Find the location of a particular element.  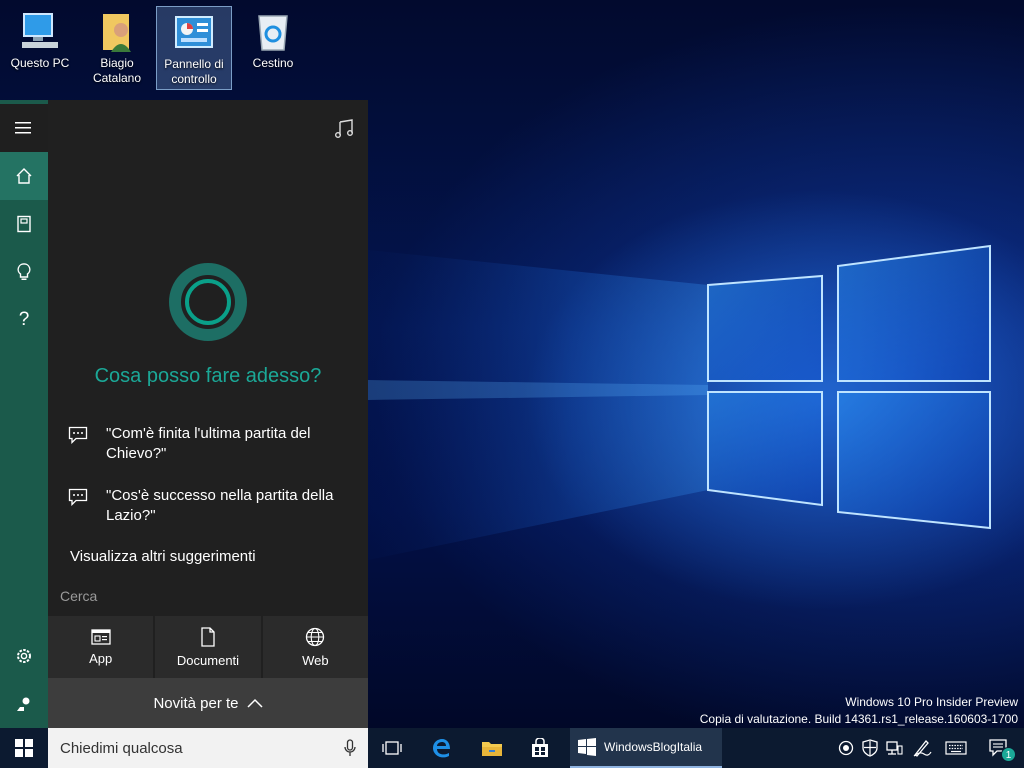

filter-app-button: App is located at coordinates (101, 647).